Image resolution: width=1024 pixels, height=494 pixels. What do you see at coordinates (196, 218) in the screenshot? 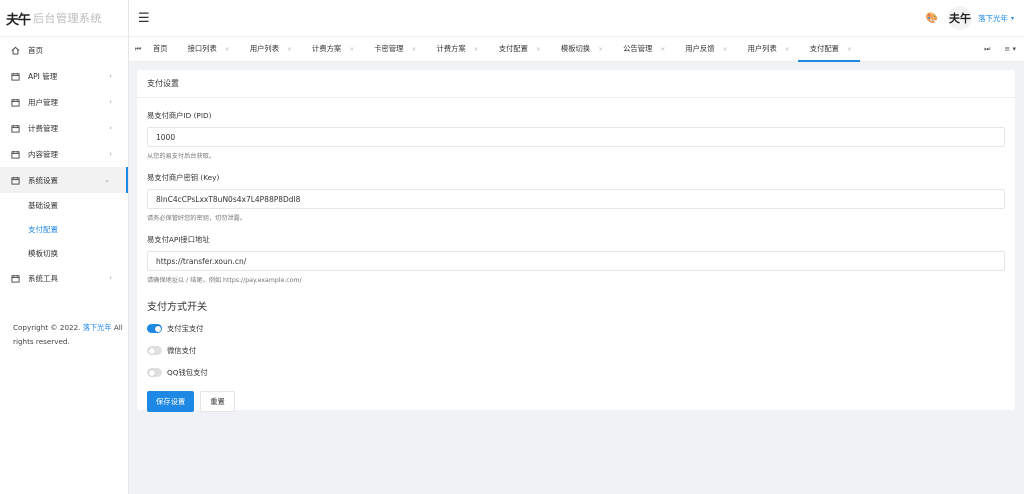
I see `key-help: 请务必保管好您的密钥，切勿泄露。` at bounding box center [196, 218].